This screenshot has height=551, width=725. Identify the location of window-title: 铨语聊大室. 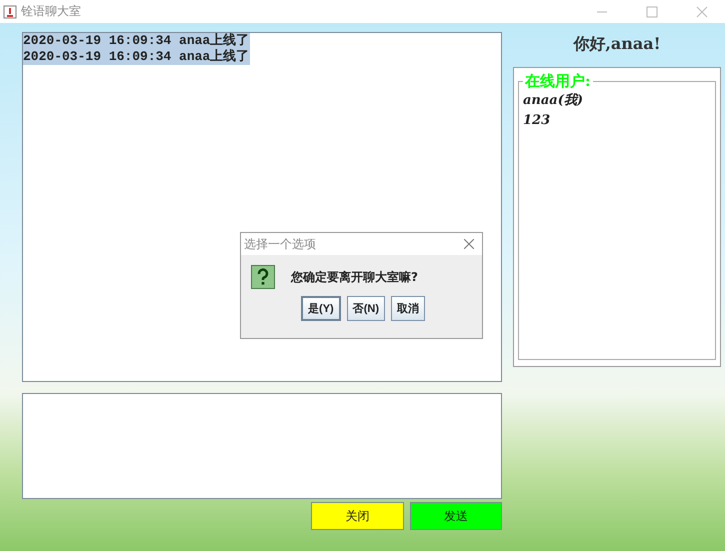
(51, 11).